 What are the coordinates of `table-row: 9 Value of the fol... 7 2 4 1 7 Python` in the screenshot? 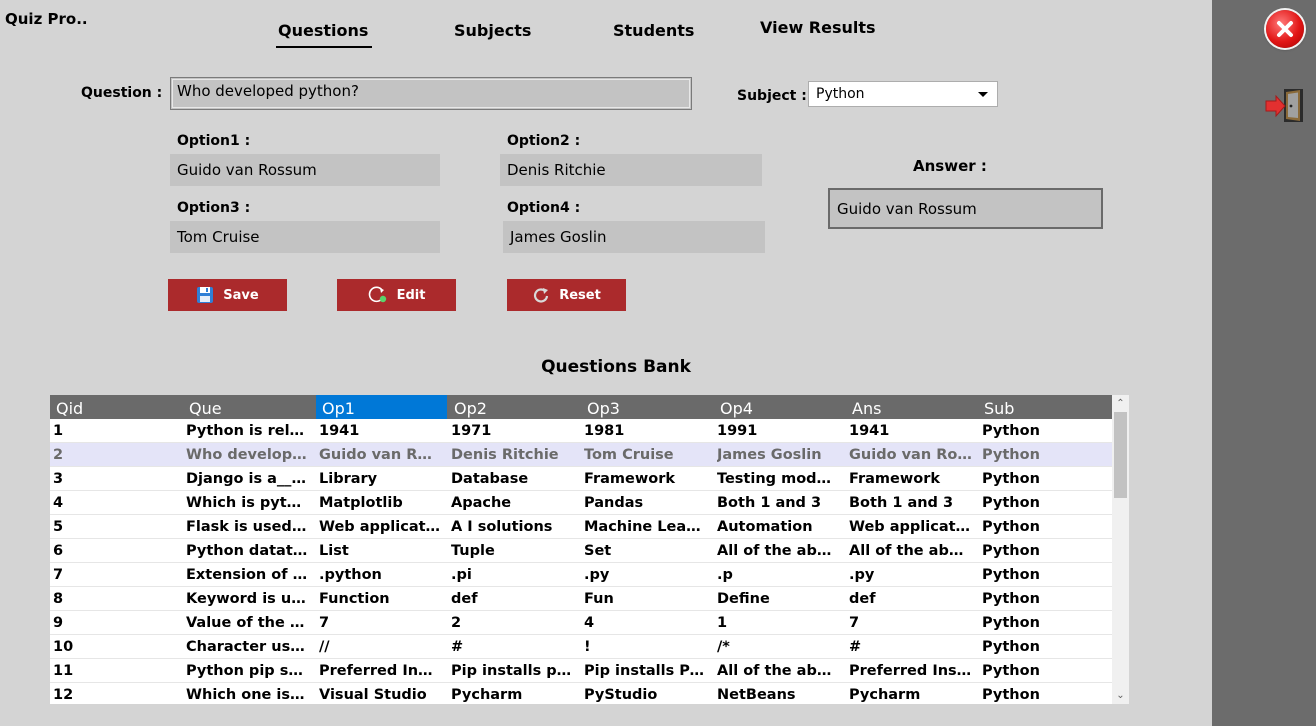 It's located at (581, 623).